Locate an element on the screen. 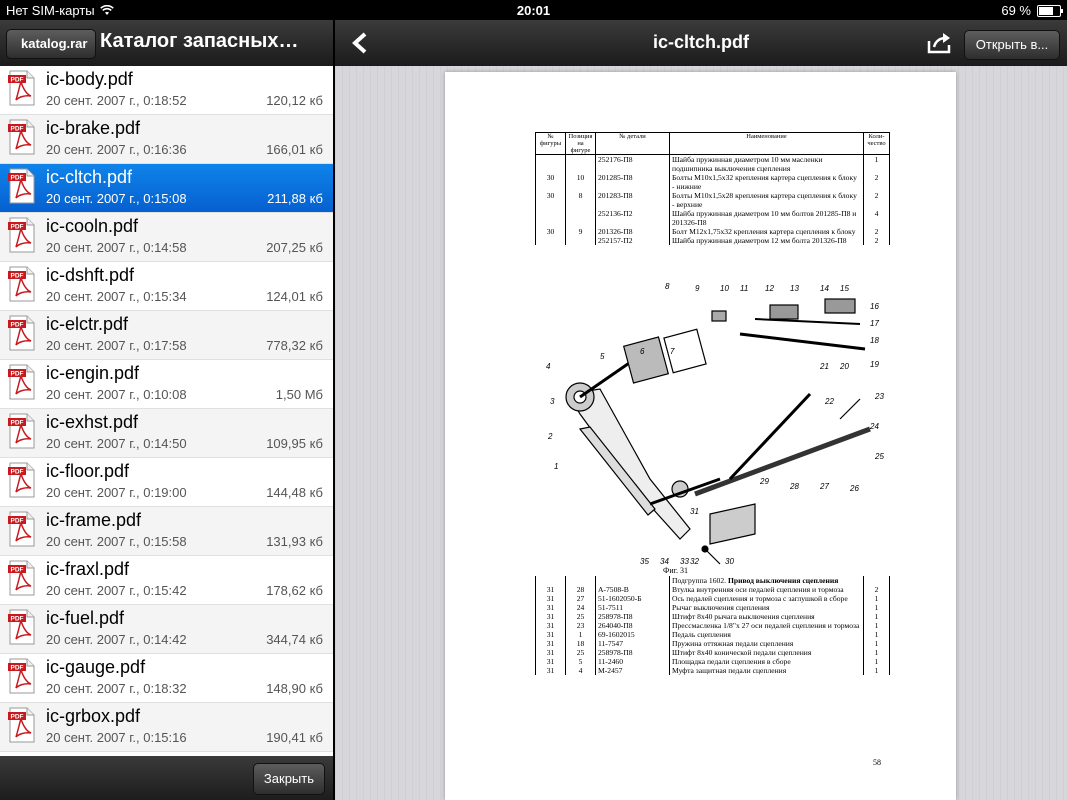  table-cell: Пружина оттяжная педали сцепления is located at coordinates (766, 643).